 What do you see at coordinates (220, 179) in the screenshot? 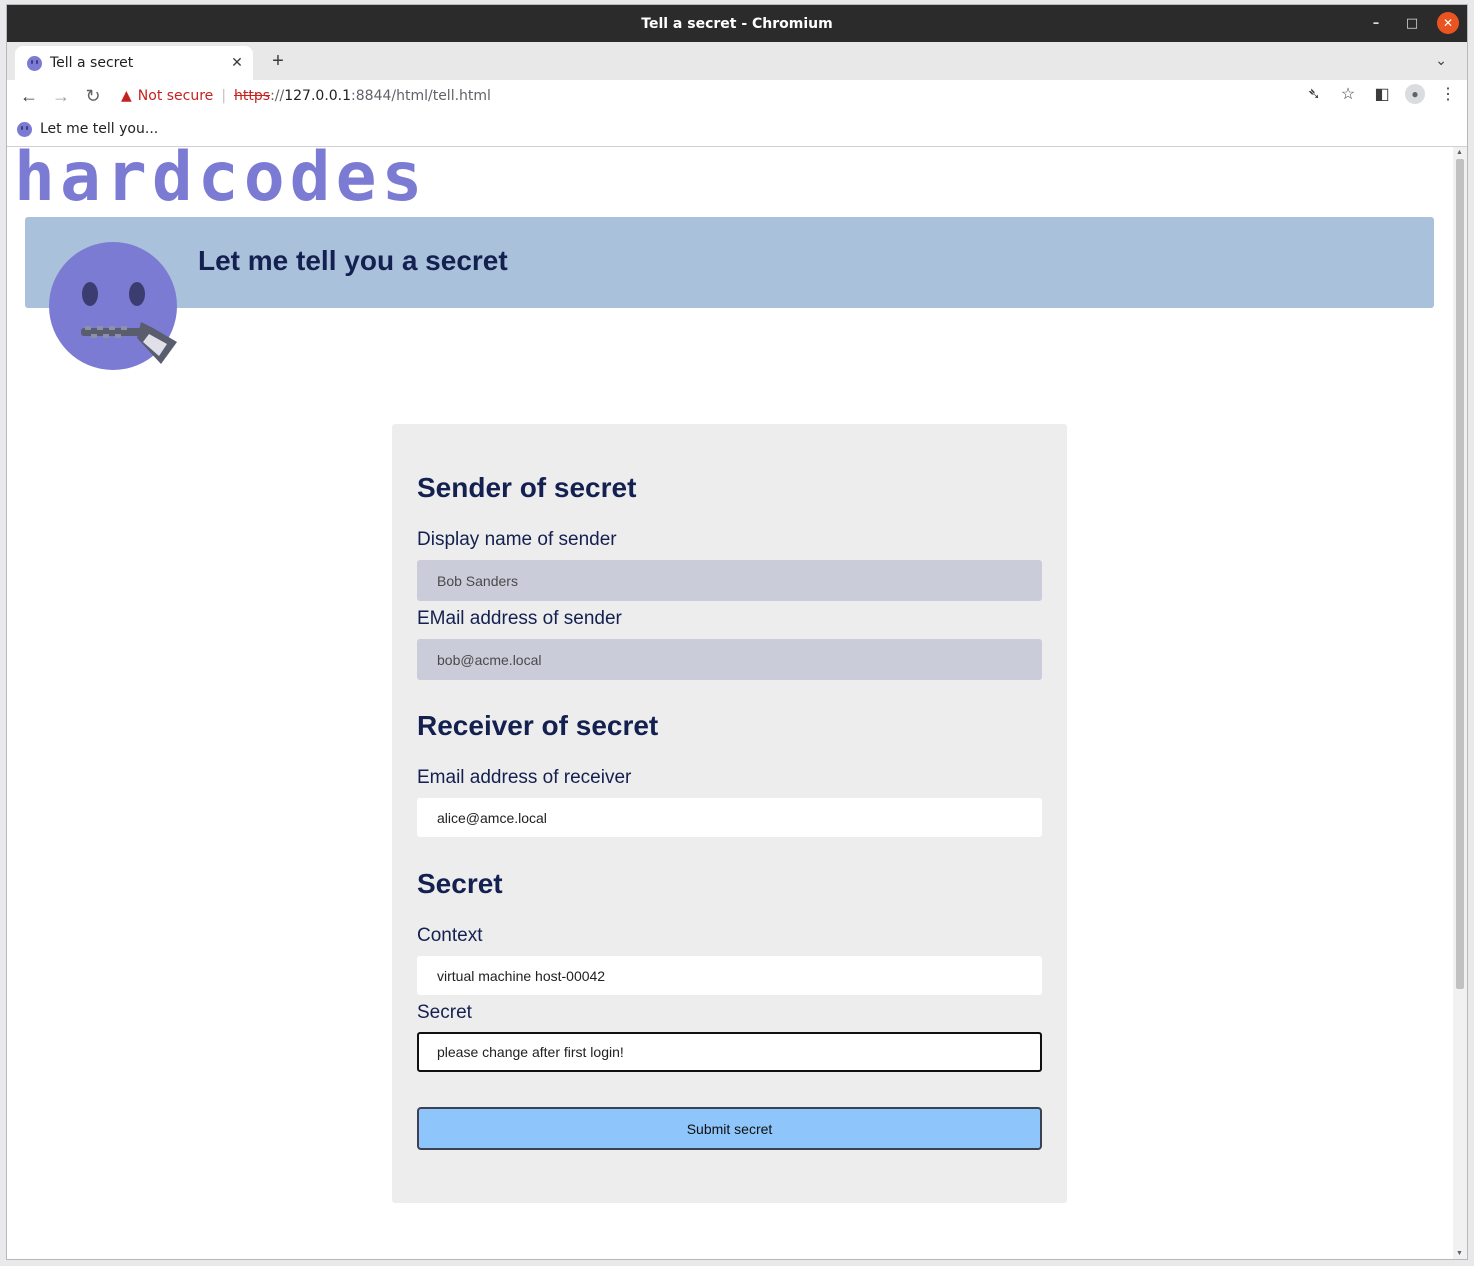
I see `site-logo: hardcodes` at bounding box center [220, 179].